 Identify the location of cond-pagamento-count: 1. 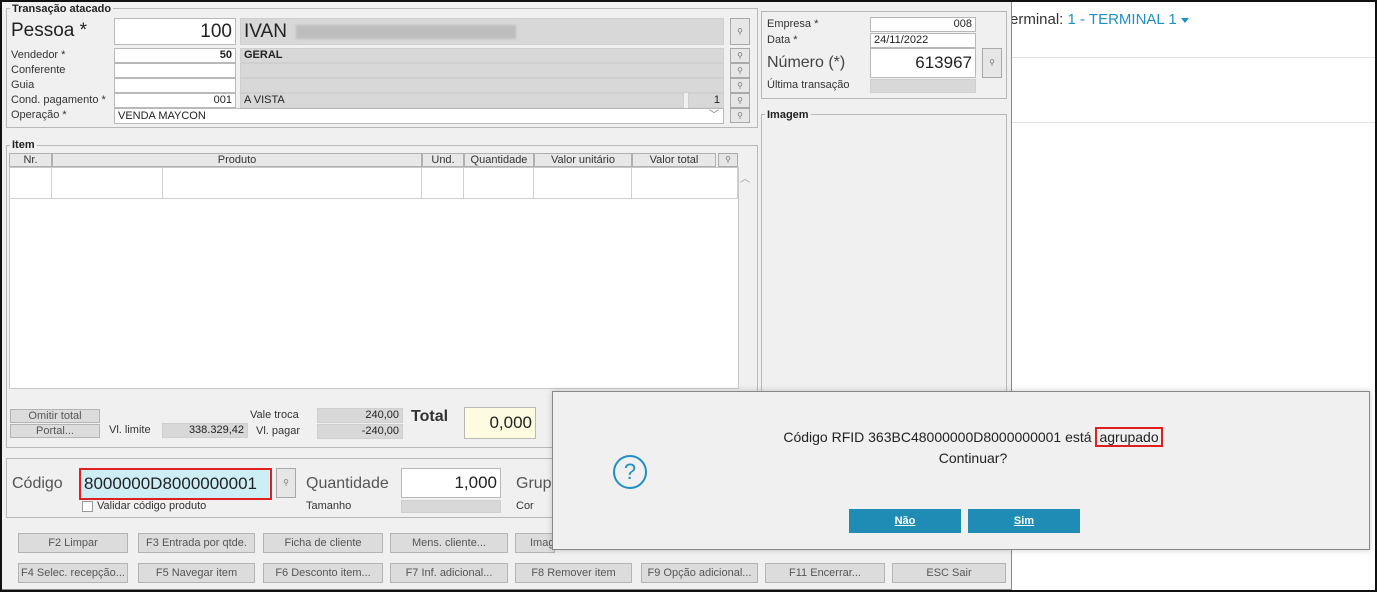
(706, 100).